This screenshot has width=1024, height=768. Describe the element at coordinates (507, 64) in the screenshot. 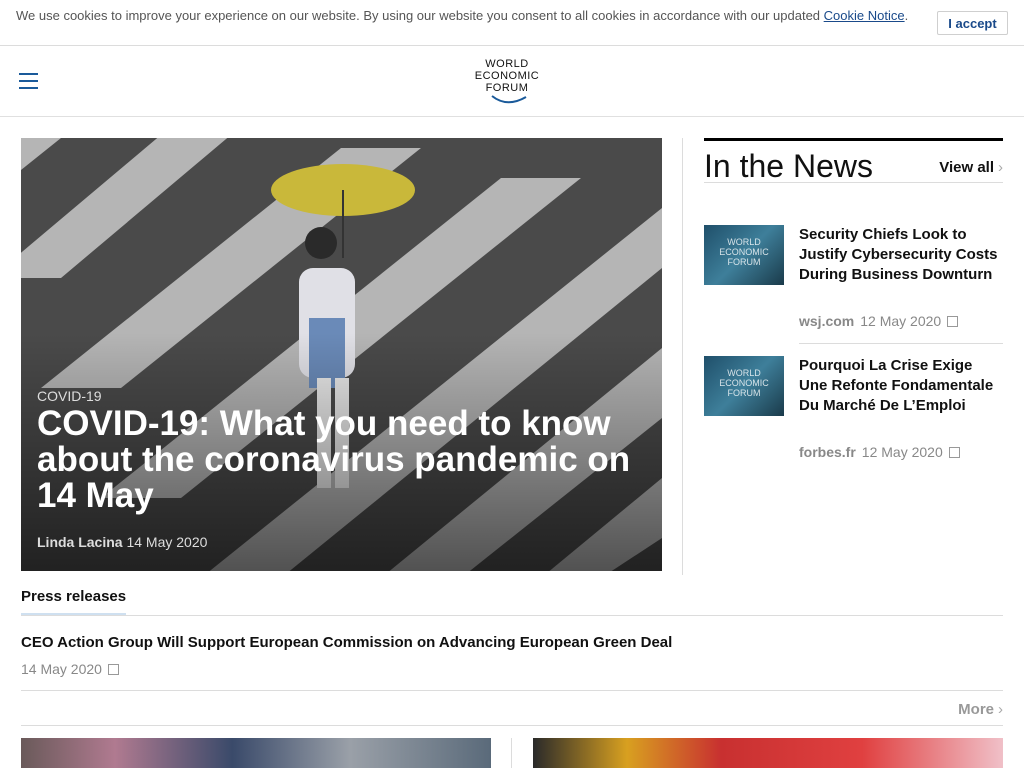

I see `logo-line-1: WORLD` at that location.